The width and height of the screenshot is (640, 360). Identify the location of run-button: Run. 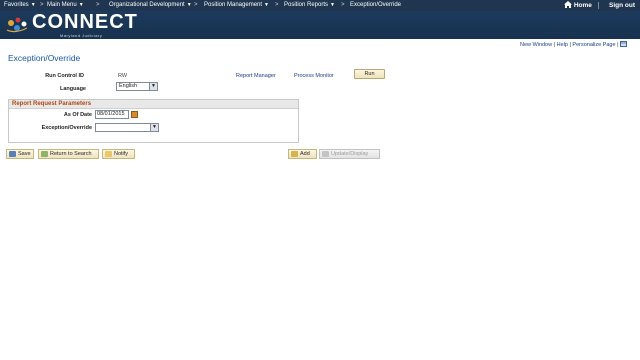
(369, 74).